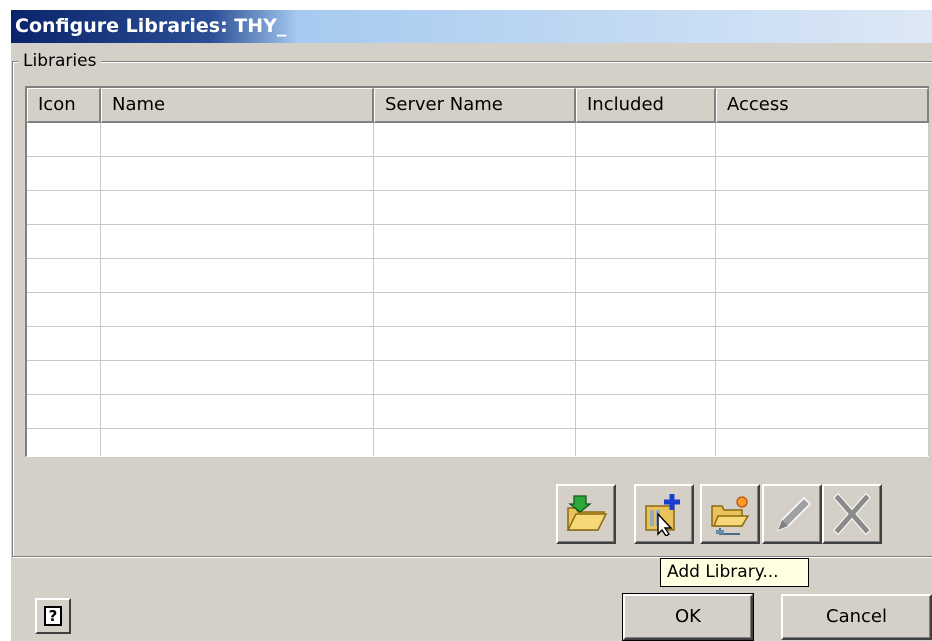 The width and height of the screenshot is (932, 641). Describe the element at coordinates (5, 320) in the screenshot. I see `screen-left-edge` at that location.